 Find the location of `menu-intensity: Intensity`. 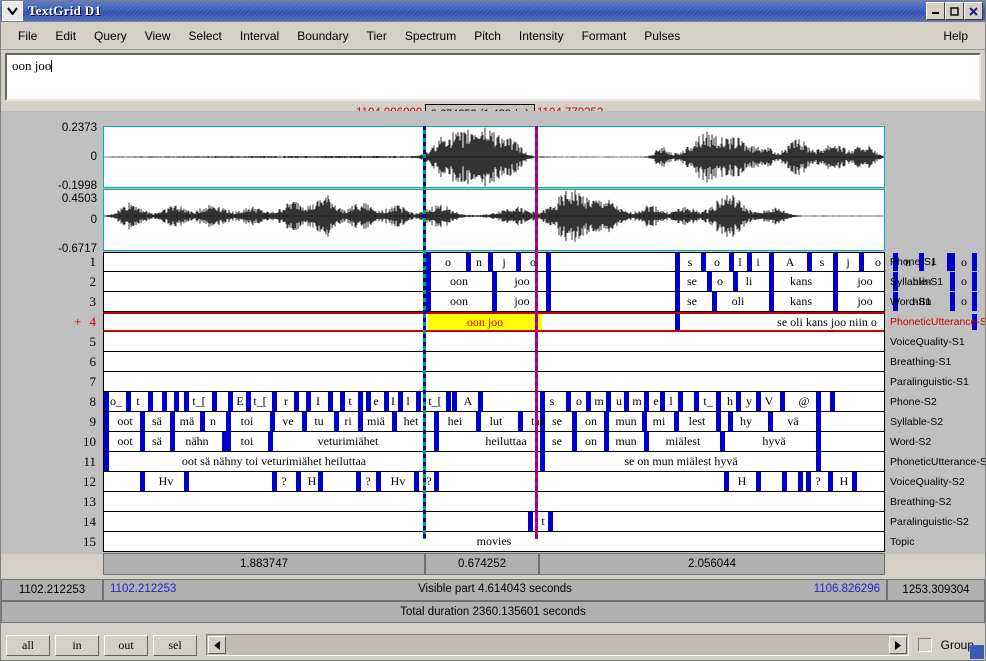

menu-intensity: Intensity is located at coordinates (541, 36).